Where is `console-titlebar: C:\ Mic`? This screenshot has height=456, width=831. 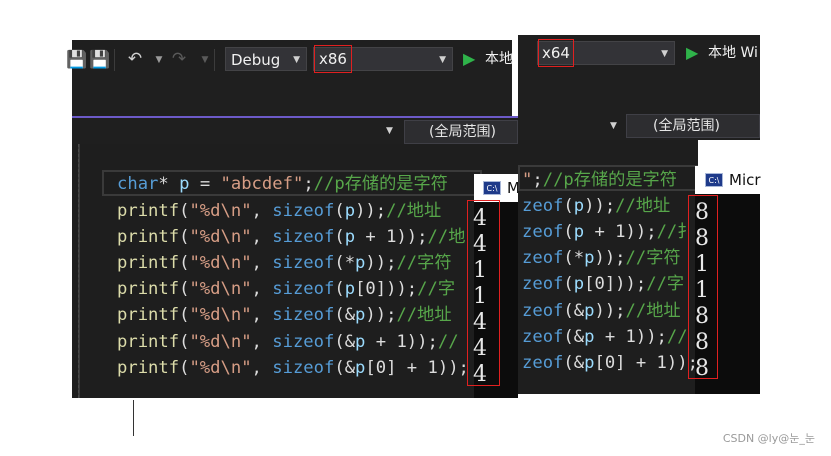
console-titlebar: C:\ Mic is located at coordinates (503, 188).